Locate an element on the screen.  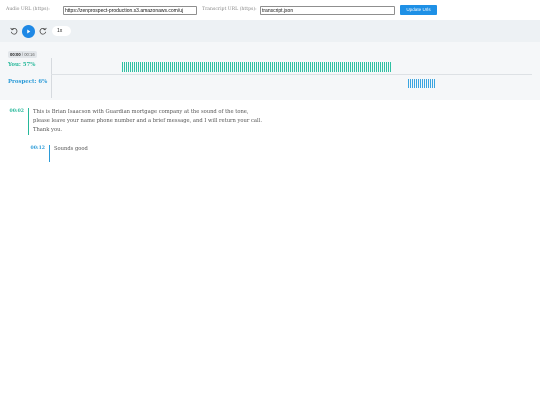
play-icon is located at coordinates (28, 31).